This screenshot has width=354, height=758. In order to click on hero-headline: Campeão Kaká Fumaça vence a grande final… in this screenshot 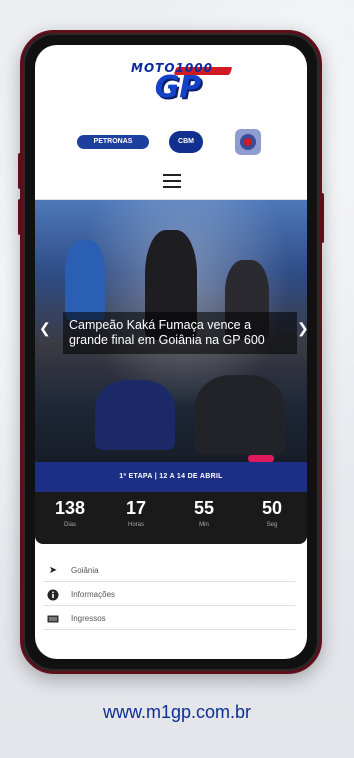, I will do `click(180, 333)`.